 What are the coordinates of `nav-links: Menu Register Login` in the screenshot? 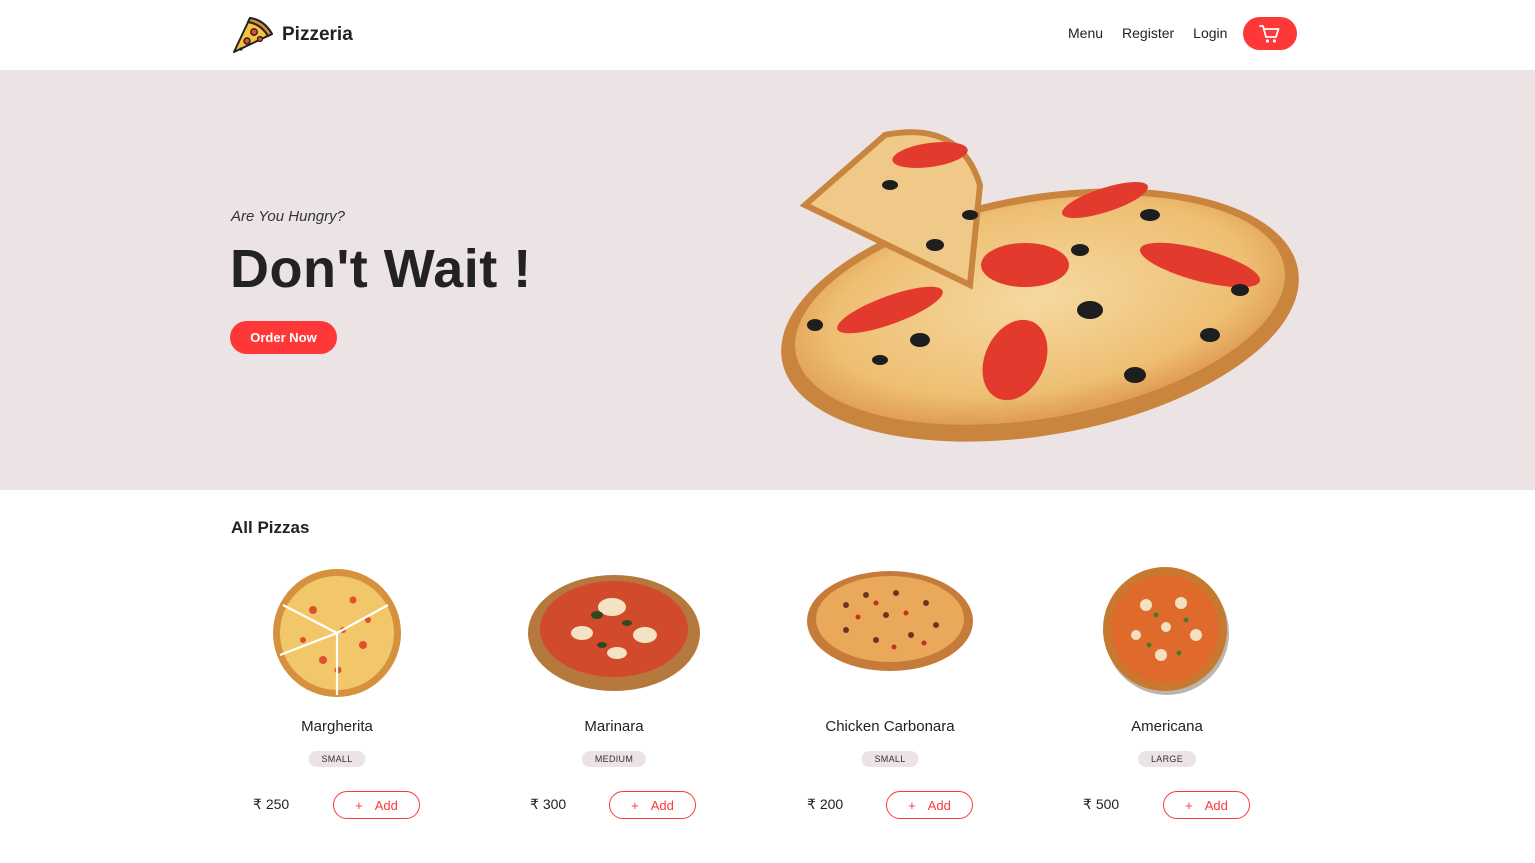 It's located at (1147, 33).